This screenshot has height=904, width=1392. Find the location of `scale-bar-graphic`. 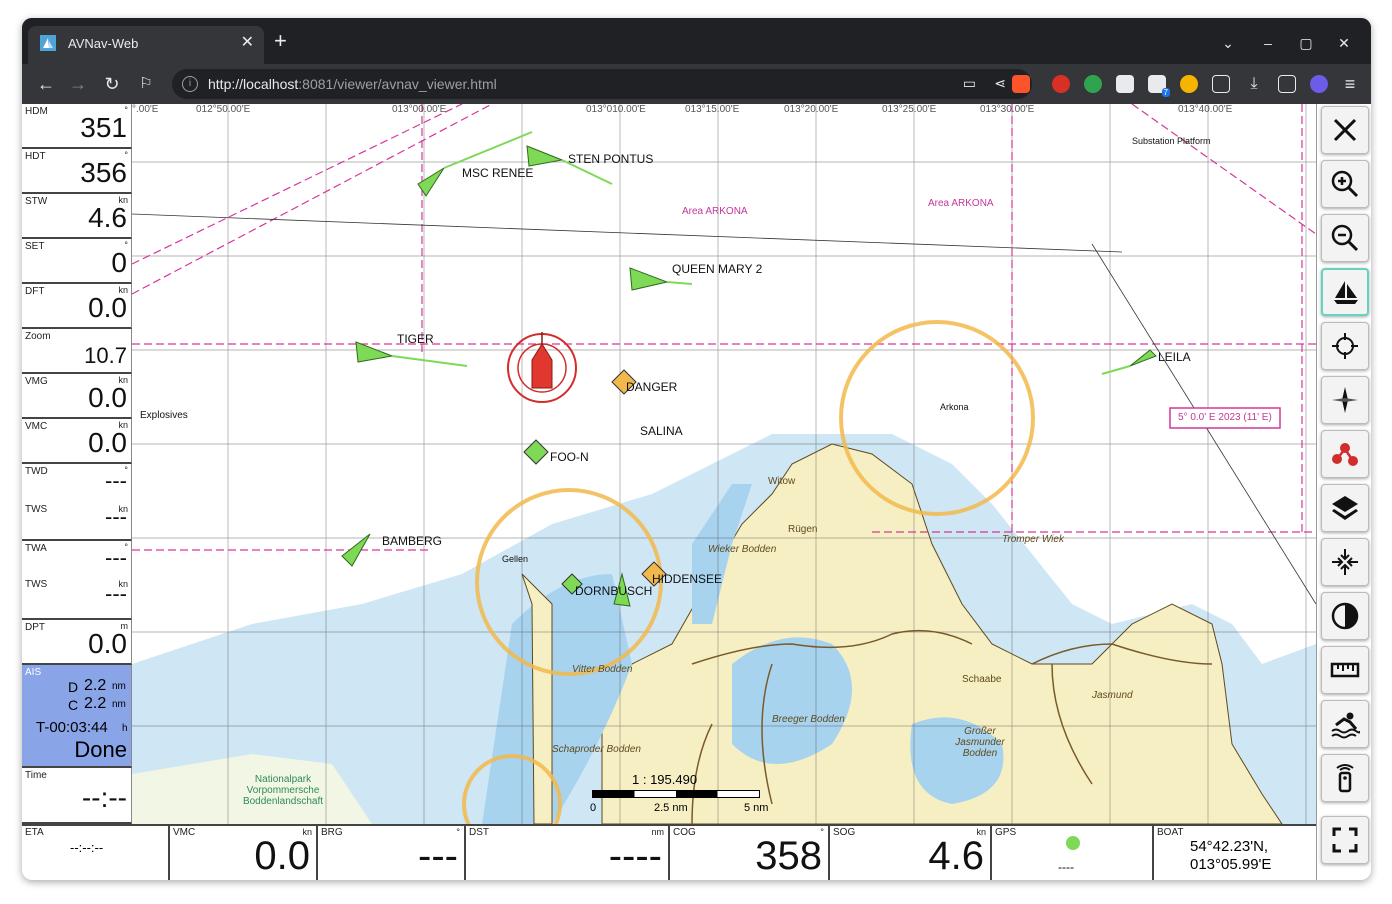

scale-bar-graphic is located at coordinates (676, 794).